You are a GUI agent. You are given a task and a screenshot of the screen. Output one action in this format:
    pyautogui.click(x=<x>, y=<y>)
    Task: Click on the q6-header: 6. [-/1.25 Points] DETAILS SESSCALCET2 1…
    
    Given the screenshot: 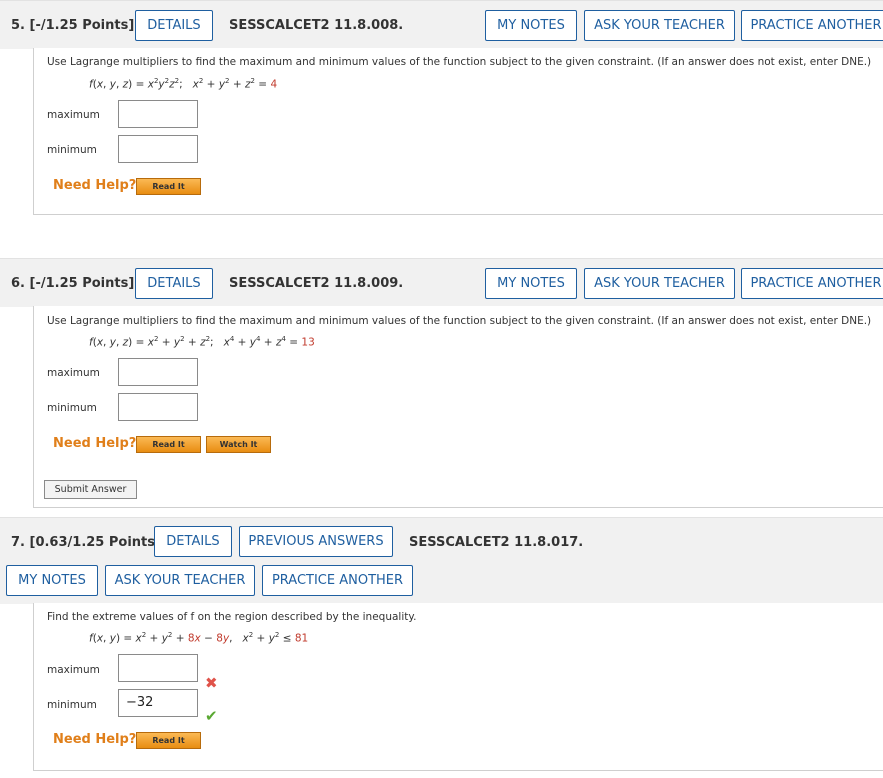 What is the action you would take?
    pyautogui.click(x=441, y=282)
    